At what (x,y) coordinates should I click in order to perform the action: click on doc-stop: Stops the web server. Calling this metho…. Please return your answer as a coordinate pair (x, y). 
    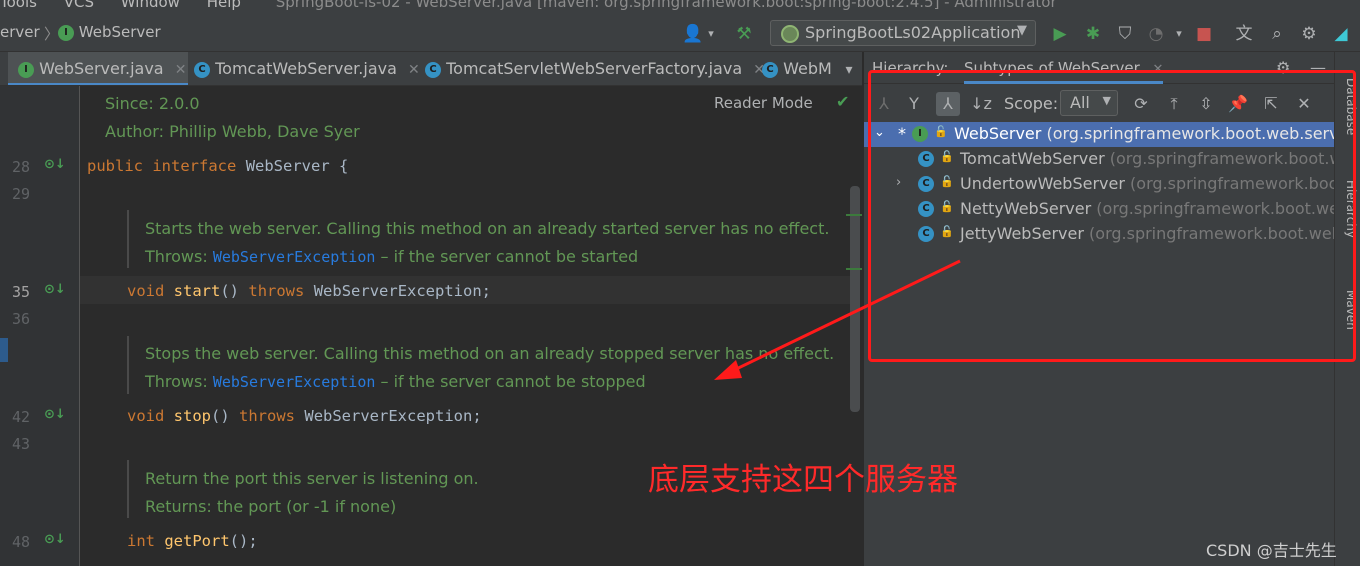
    Looking at the image, I should click on (490, 353).